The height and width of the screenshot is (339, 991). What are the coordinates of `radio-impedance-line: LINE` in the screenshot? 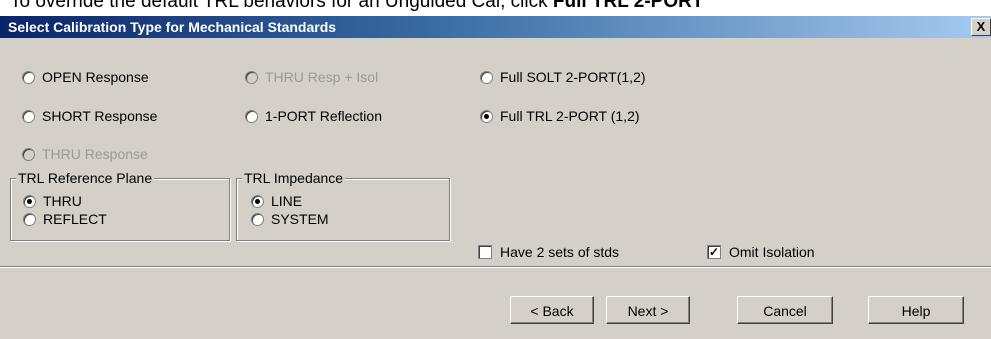 It's located at (276, 201).